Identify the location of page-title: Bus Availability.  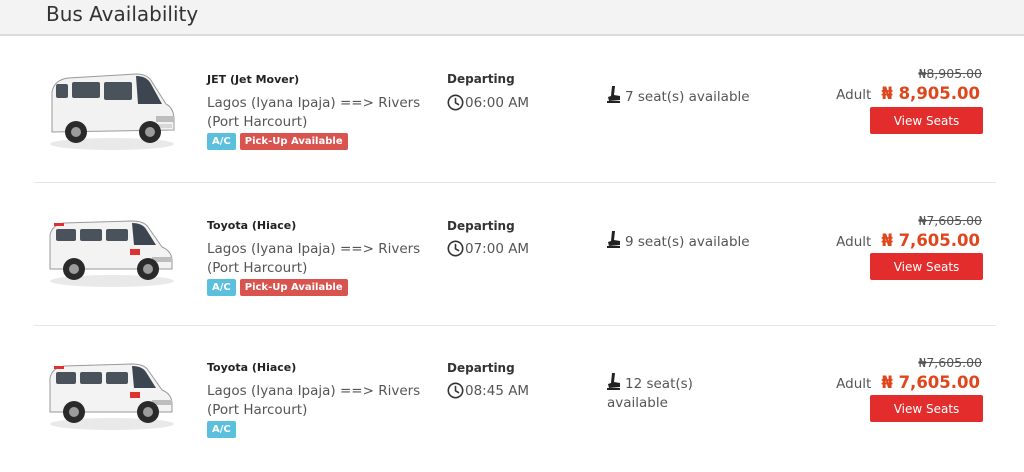
(122, 14).